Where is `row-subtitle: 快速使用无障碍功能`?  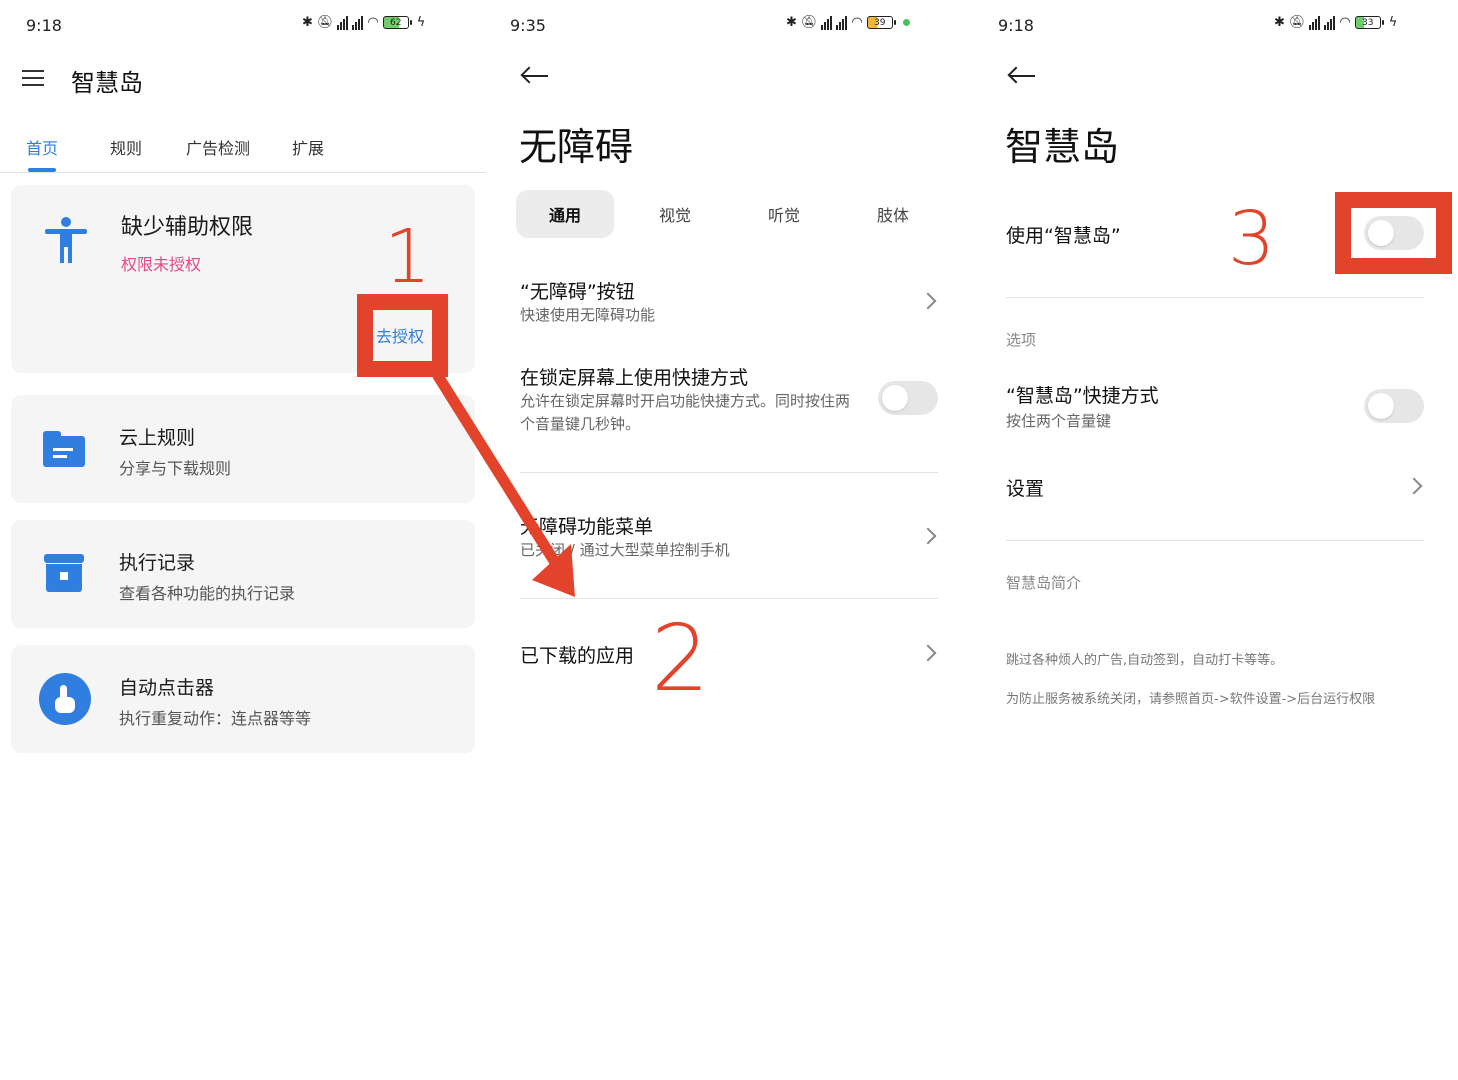 row-subtitle: 快速使用无障碍功能 is located at coordinates (588, 315).